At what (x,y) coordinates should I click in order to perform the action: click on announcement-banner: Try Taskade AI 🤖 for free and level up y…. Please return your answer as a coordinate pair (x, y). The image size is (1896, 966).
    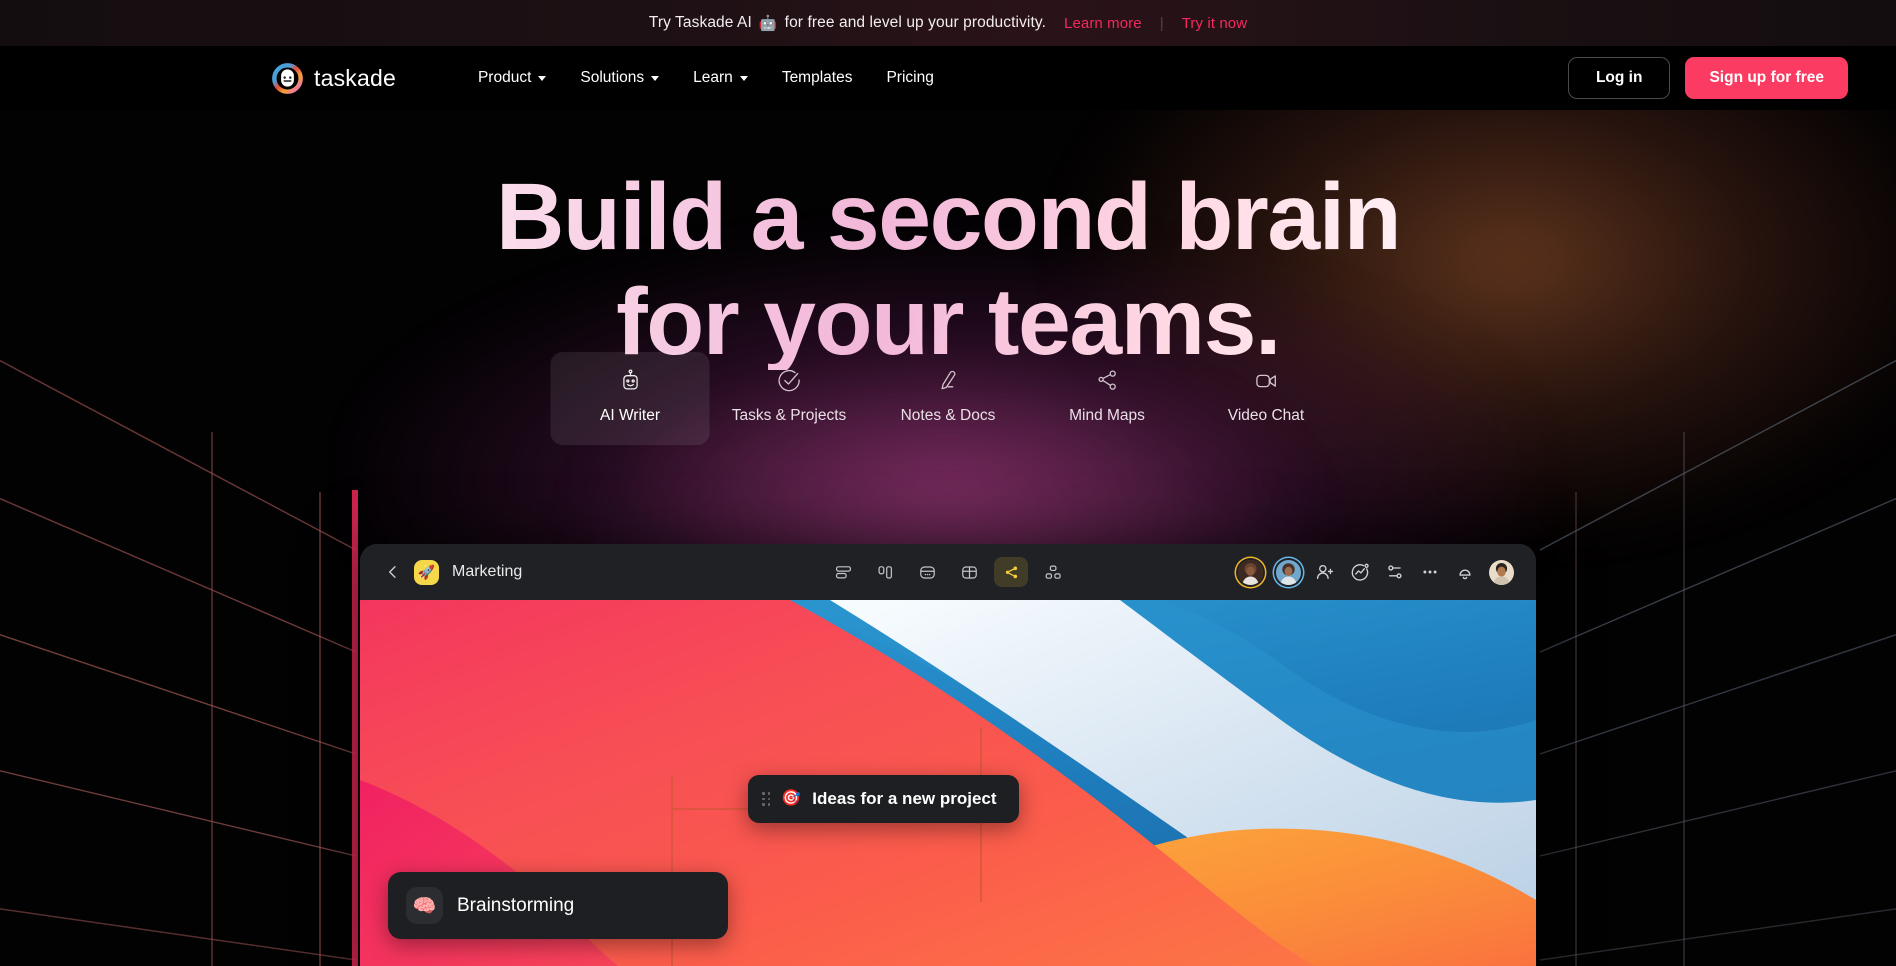
    Looking at the image, I should click on (948, 23).